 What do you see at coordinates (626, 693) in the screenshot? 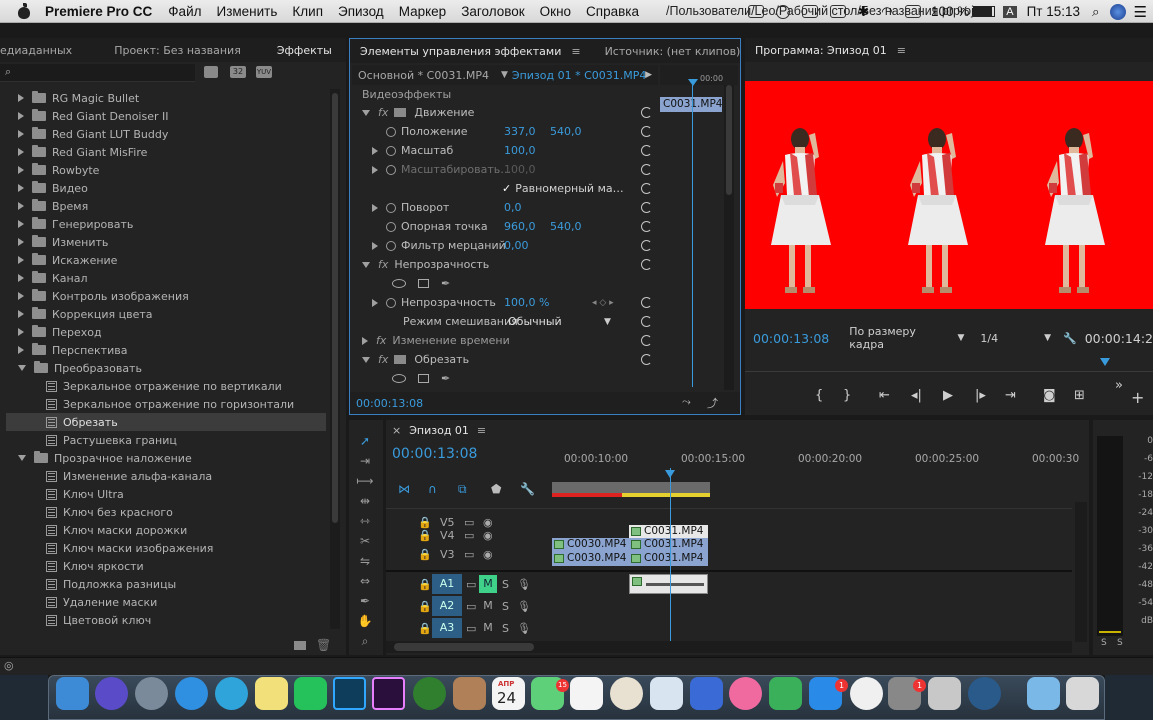
I see `photos-dock-icon` at bounding box center [626, 693].